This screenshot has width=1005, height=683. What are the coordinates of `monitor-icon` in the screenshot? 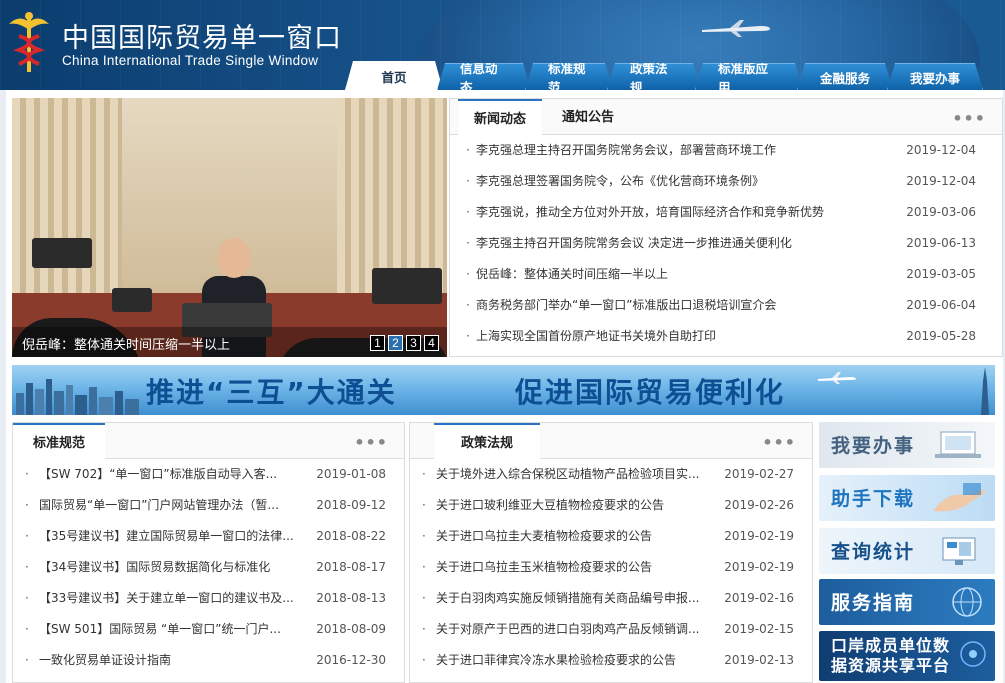 It's located at (959, 551).